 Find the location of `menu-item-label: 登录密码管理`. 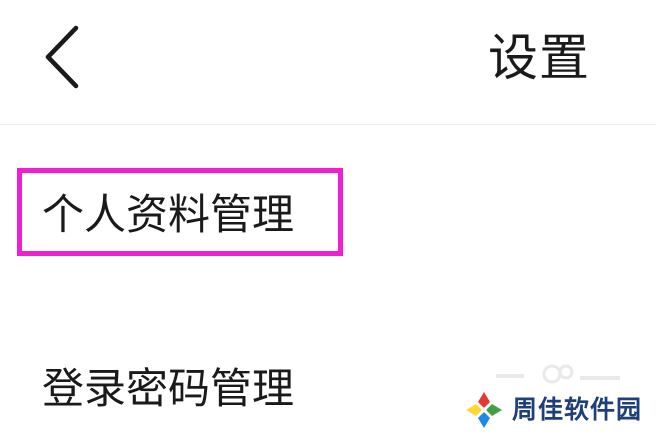

menu-item-label: 登录密码管理 is located at coordinates (168, 388).